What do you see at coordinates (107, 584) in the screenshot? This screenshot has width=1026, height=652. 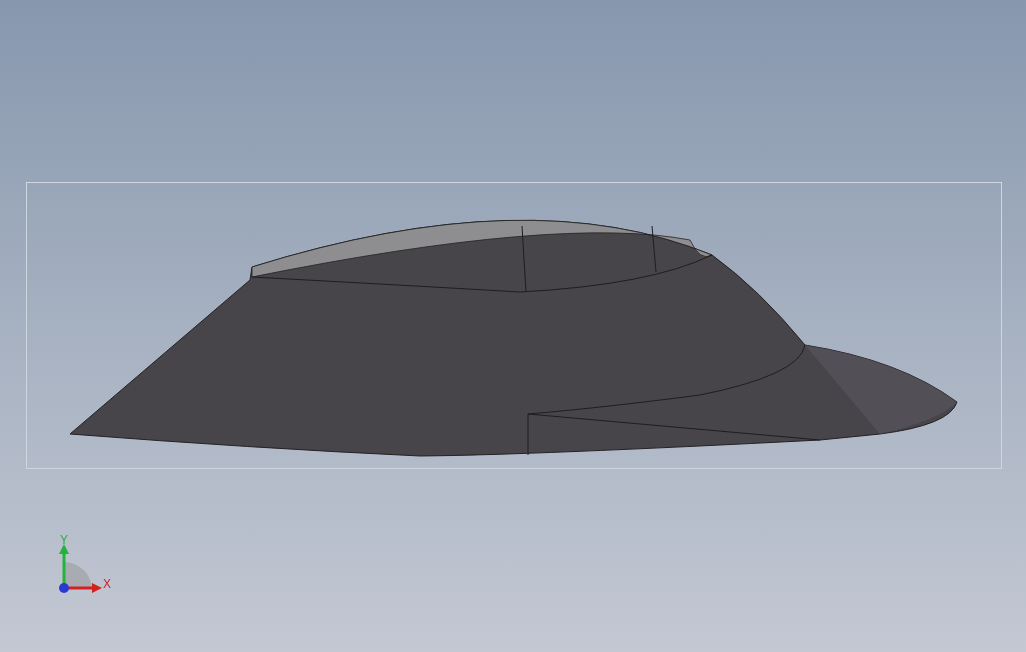 I see `axis-label: X` at bounding box center [107, 584].